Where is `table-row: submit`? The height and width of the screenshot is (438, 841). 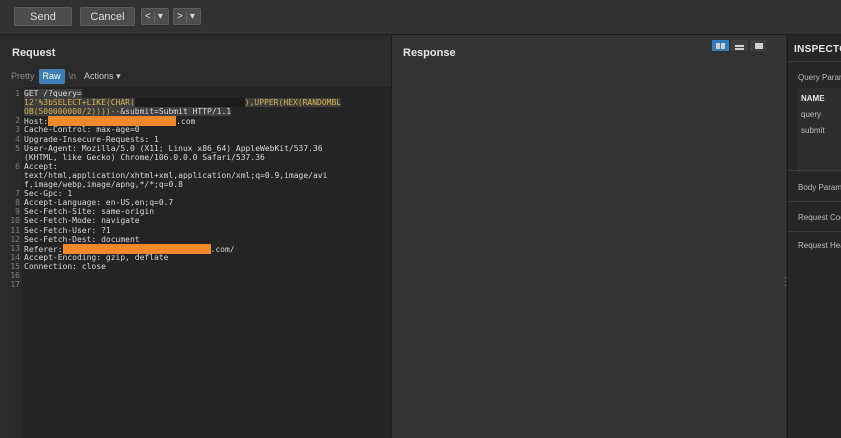
table-row: submit is located at coordinates (813, 130).